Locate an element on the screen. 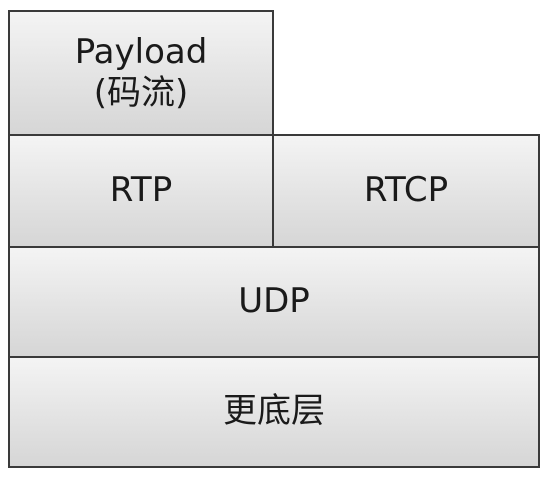 The width and height of the screenshot is (548, 479). payload-layer: Payload (码流) is located at coordinates (141, 73).